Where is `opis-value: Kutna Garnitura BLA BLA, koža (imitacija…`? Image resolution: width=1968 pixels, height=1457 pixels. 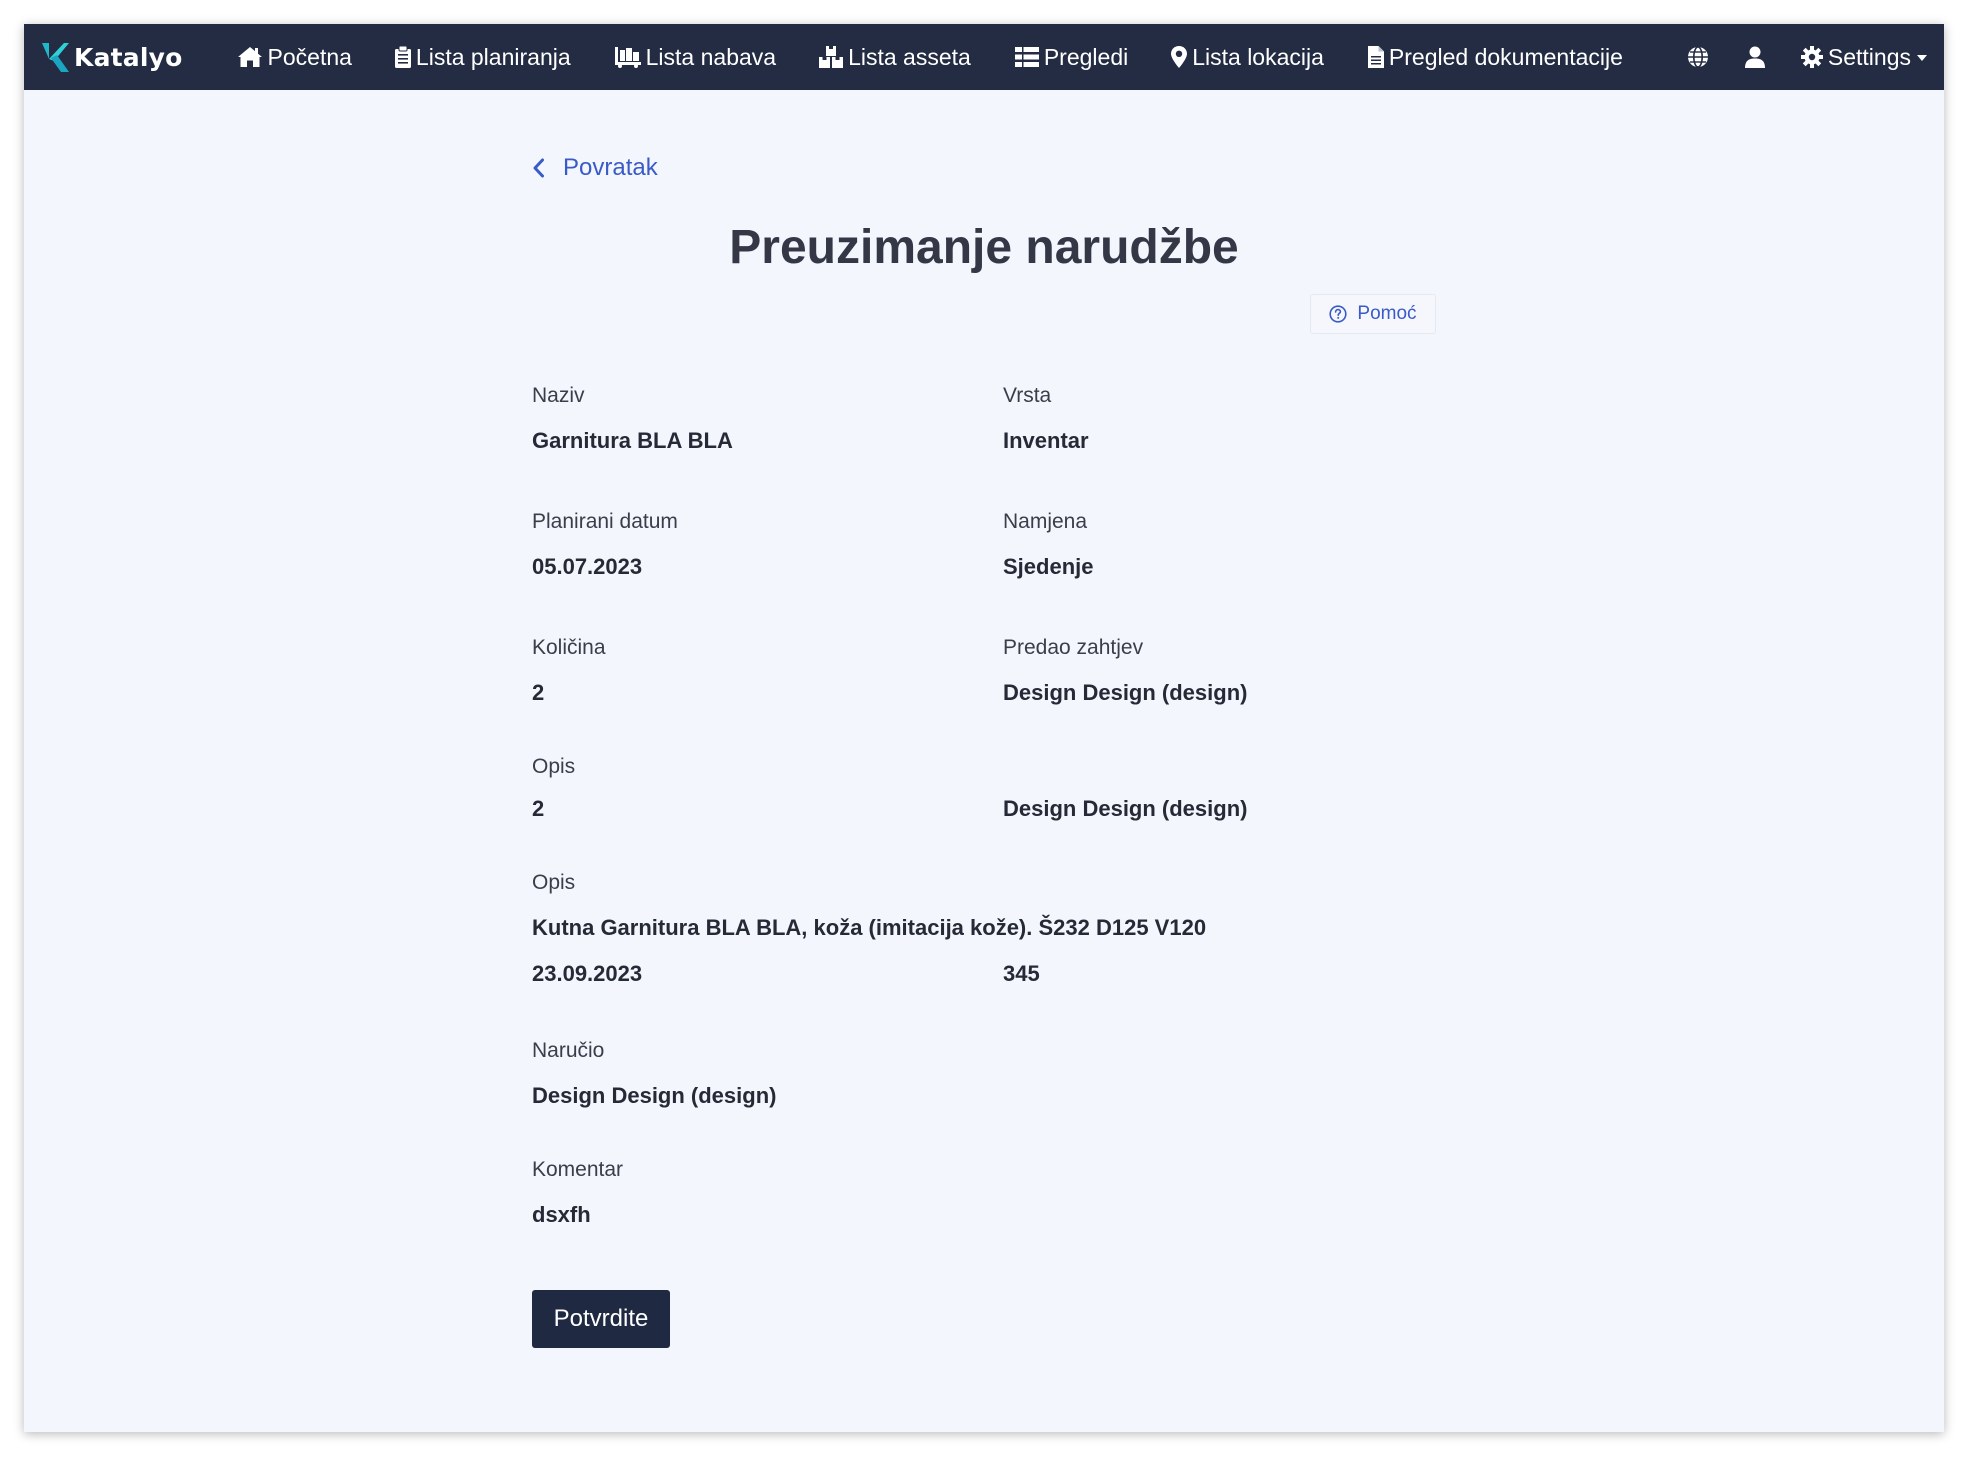 opis-value: Kutna Garnitura BLA BLA, koža (imitacija… is located at coordinates (869, 927).